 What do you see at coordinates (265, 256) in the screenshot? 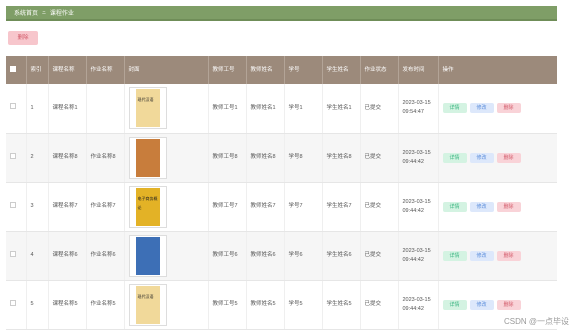
I see `teacher-name: 教师姓名6` at bounding box center [265, 256].